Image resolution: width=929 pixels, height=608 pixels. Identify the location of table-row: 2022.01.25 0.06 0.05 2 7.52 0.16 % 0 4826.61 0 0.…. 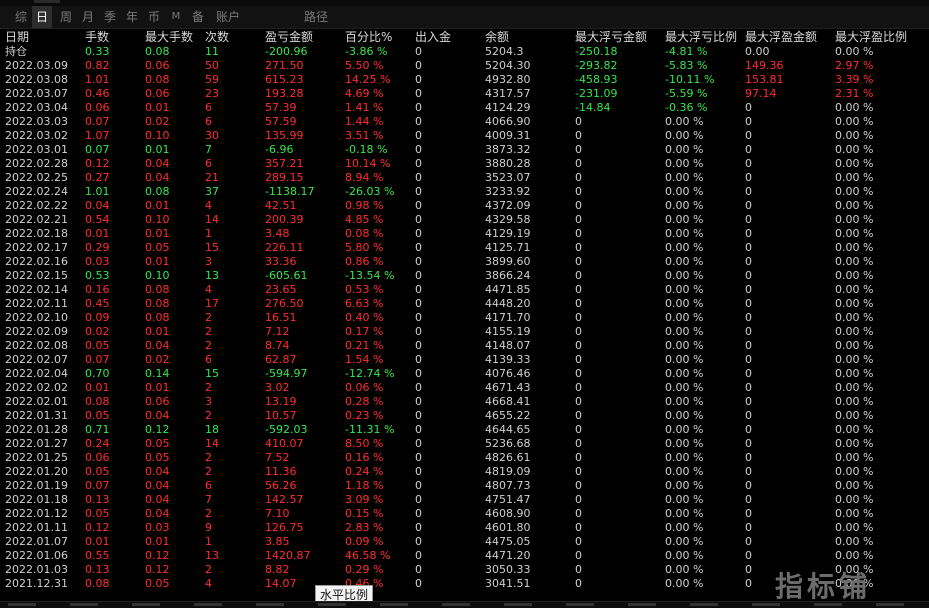
(464, 458).